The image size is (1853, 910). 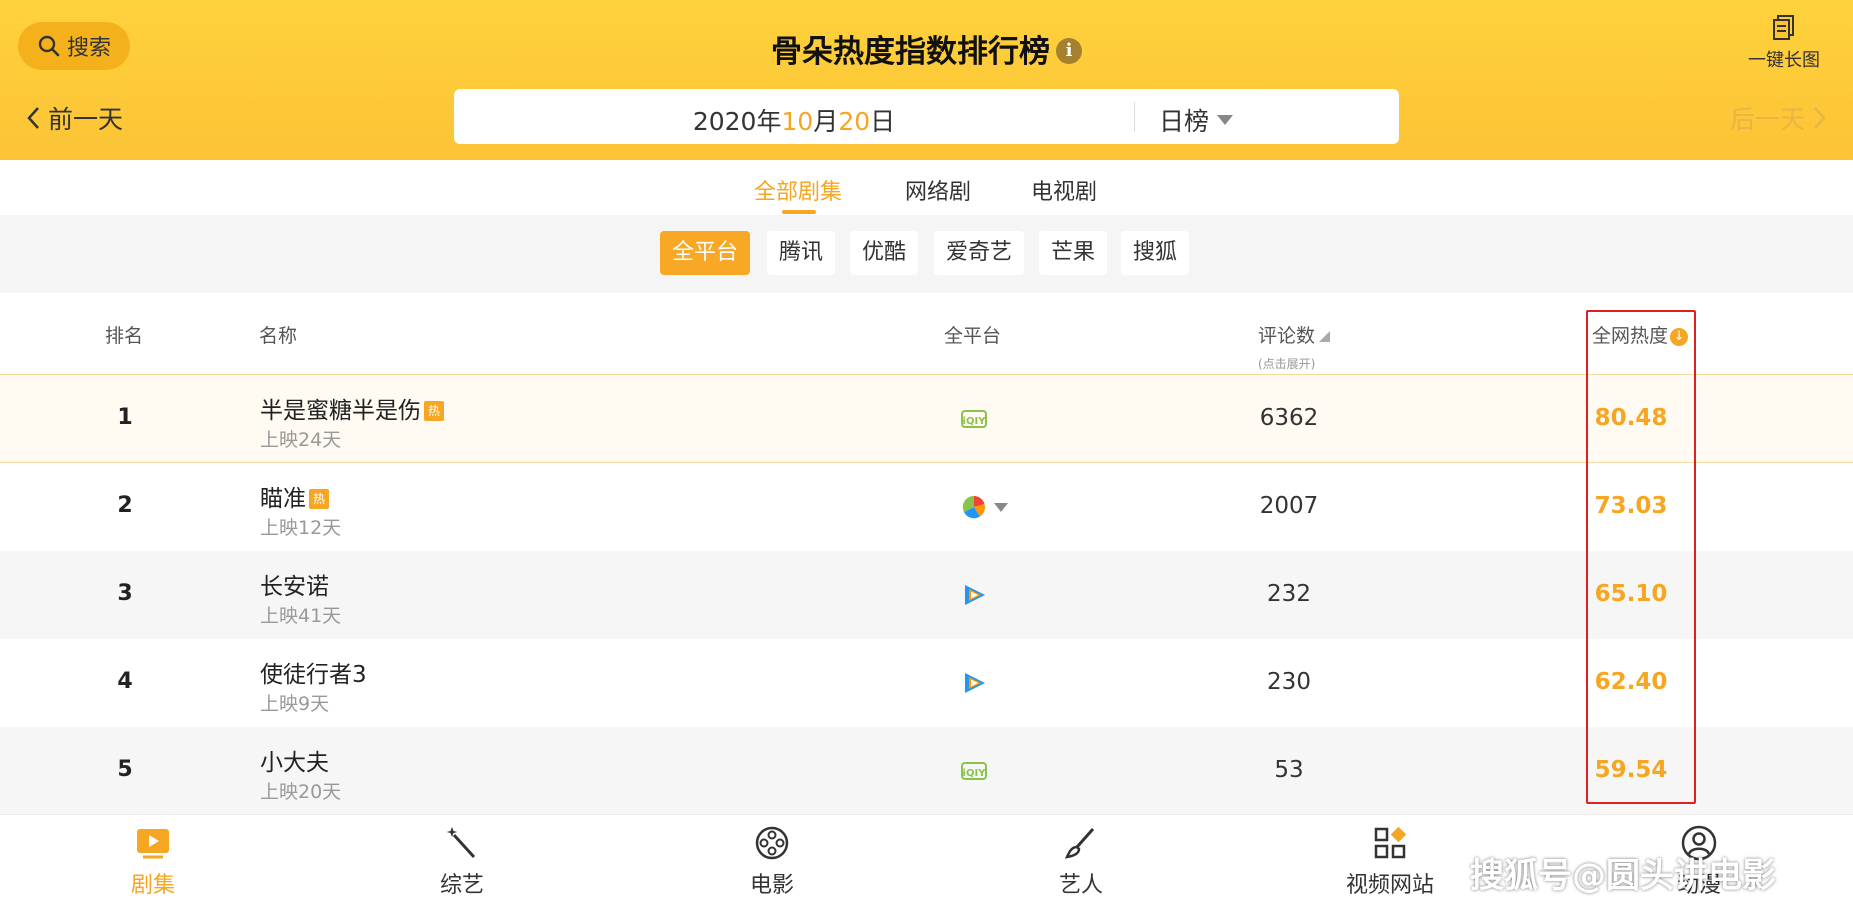 I want to click on site-watermark: 搜狐号@圆头讲电影, so click(x=1623, y=876).